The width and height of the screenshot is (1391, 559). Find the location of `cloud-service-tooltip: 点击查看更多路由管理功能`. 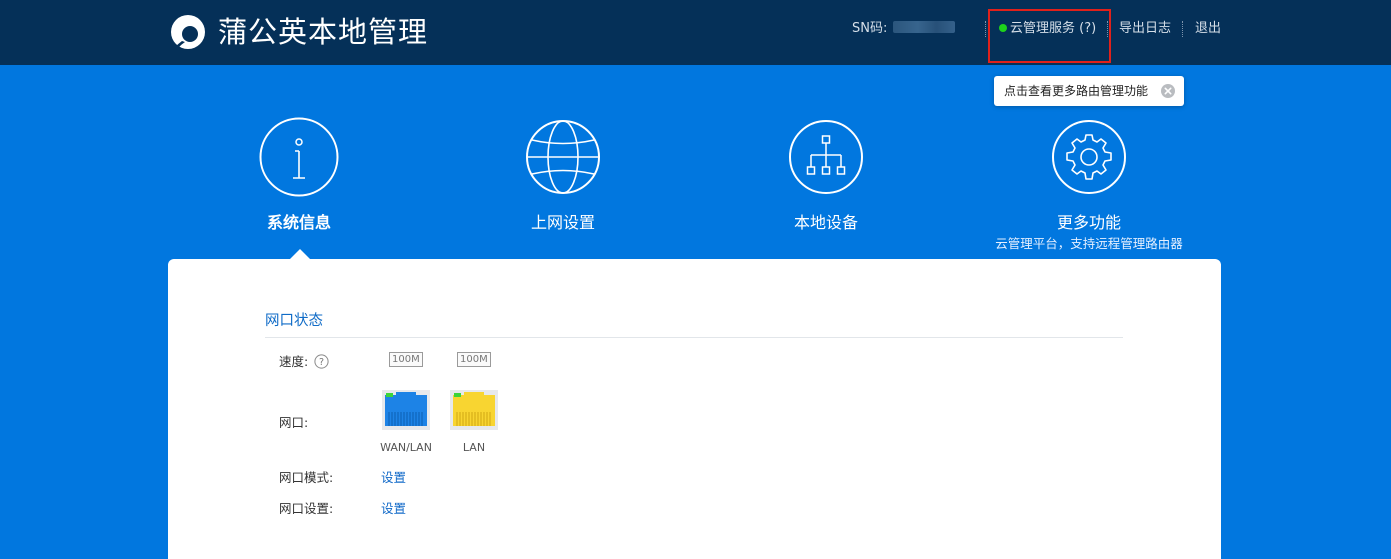

cloud-service-tooltip: 点击查看更多路由管理功能 is located at coordinates (1089, 91).